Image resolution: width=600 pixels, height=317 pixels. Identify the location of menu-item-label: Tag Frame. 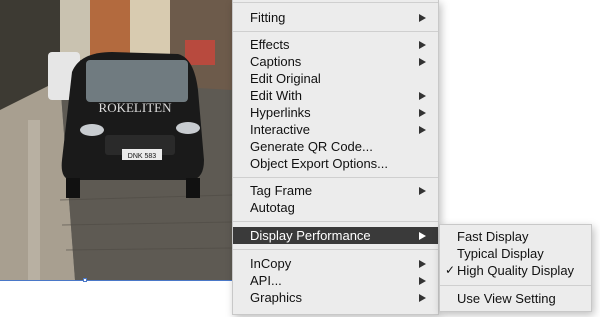
(281, 190).